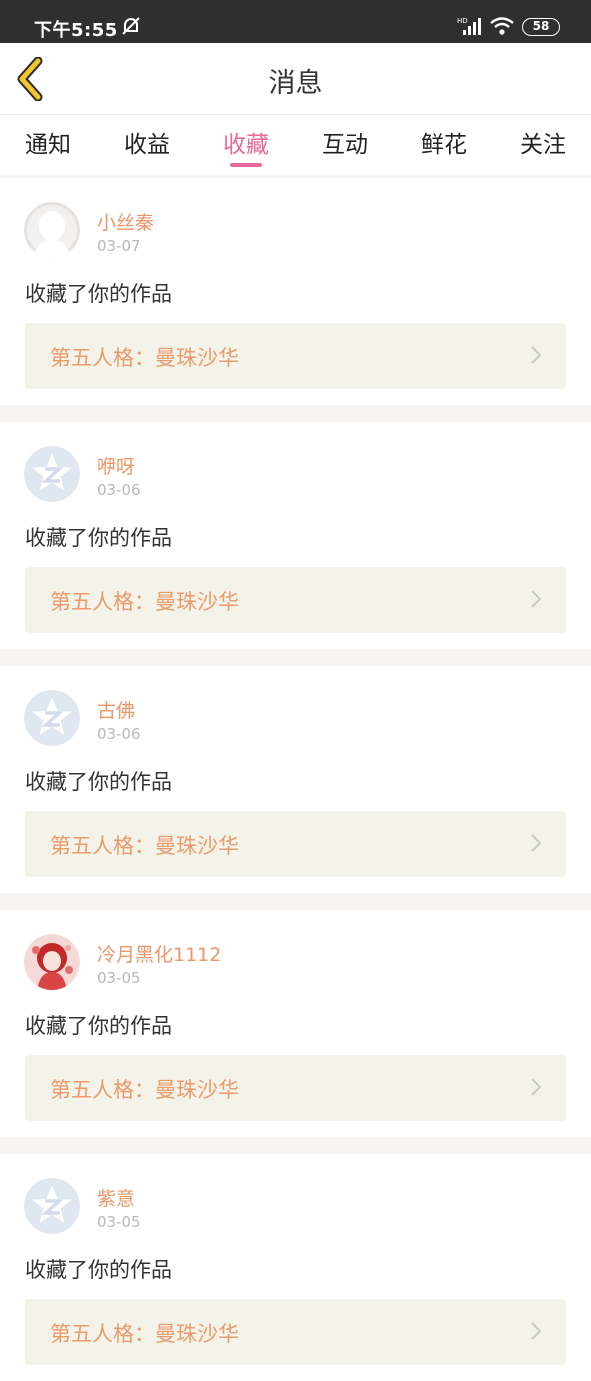  What do you see at coordinates (76, 30) in the screenshot?
I see `status-time: 下午5:55` at bounding box center [76, 30].